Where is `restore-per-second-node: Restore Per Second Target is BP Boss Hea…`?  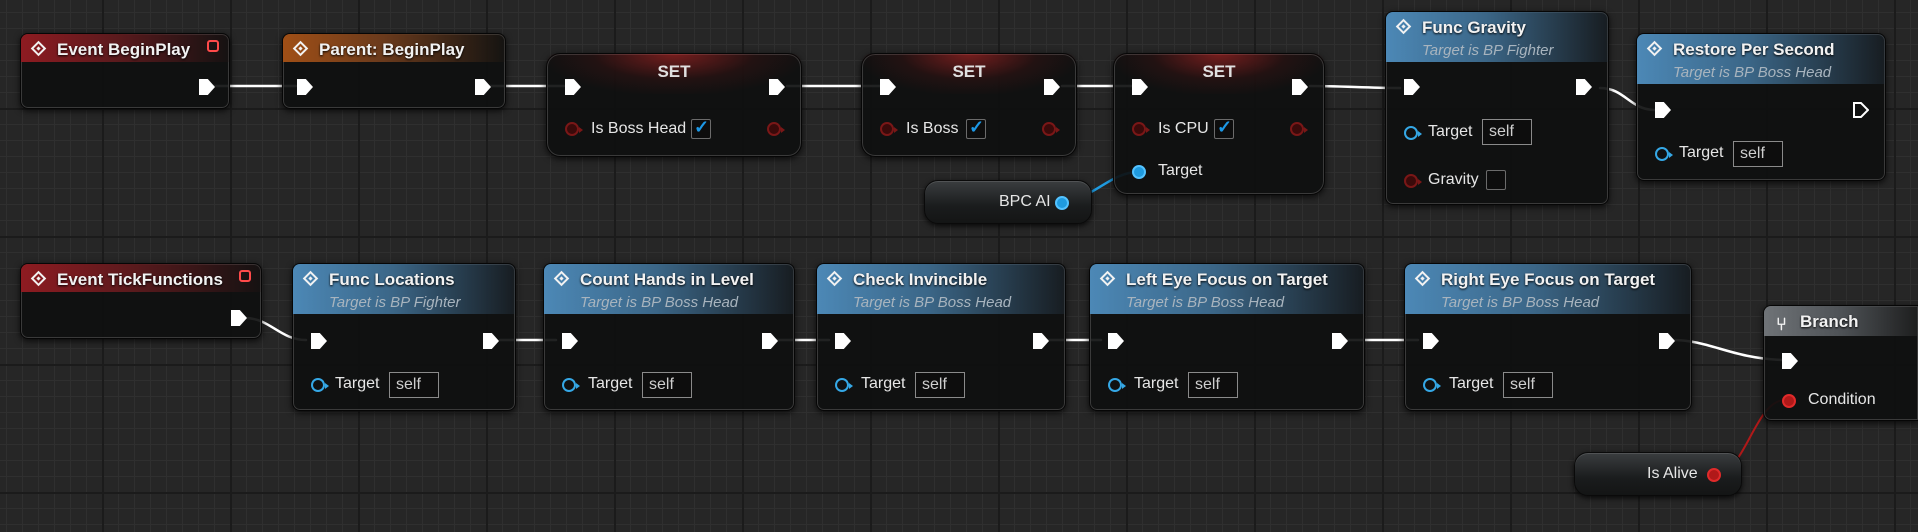 restore-per-second-node: Restore Per Second Target is BP Boss Hea… is located at coordinates (1761, 107).